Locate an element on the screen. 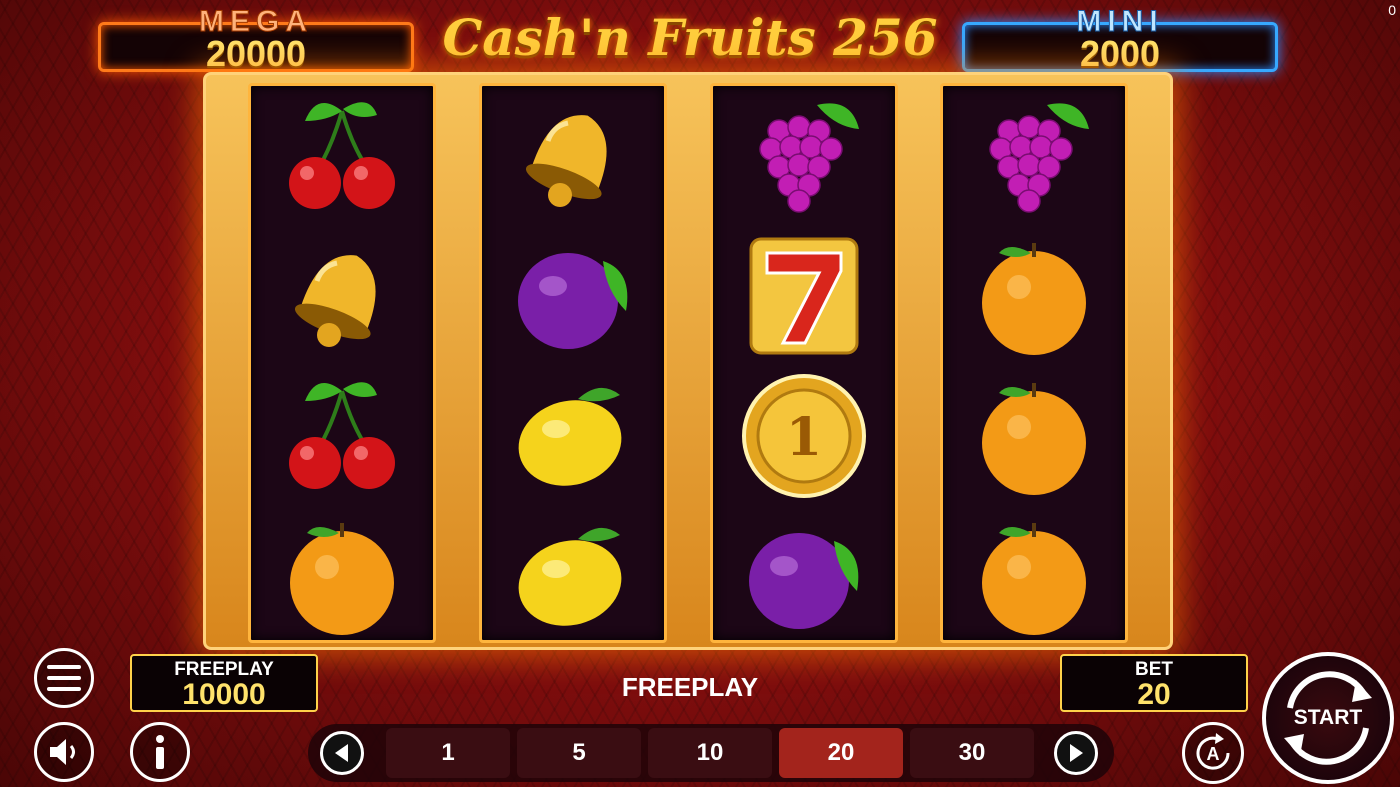 The image size is (1400, 787). autoplay-button: A is located at coordinates (1213, 753).